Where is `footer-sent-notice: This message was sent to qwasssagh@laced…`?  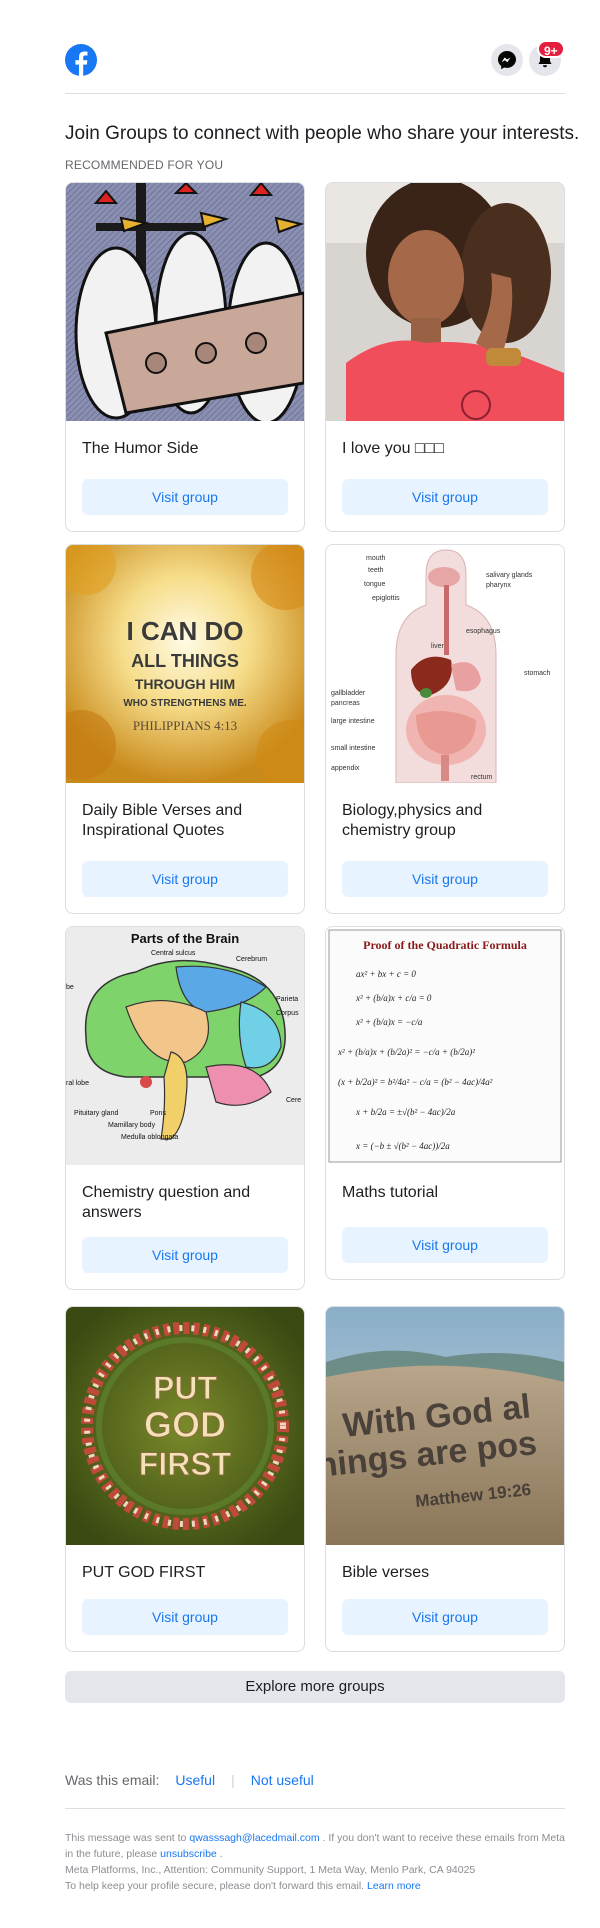 footer-sent-notice: This message was sent to qwasssagh@laced… is located at coordinates (320, 1846).